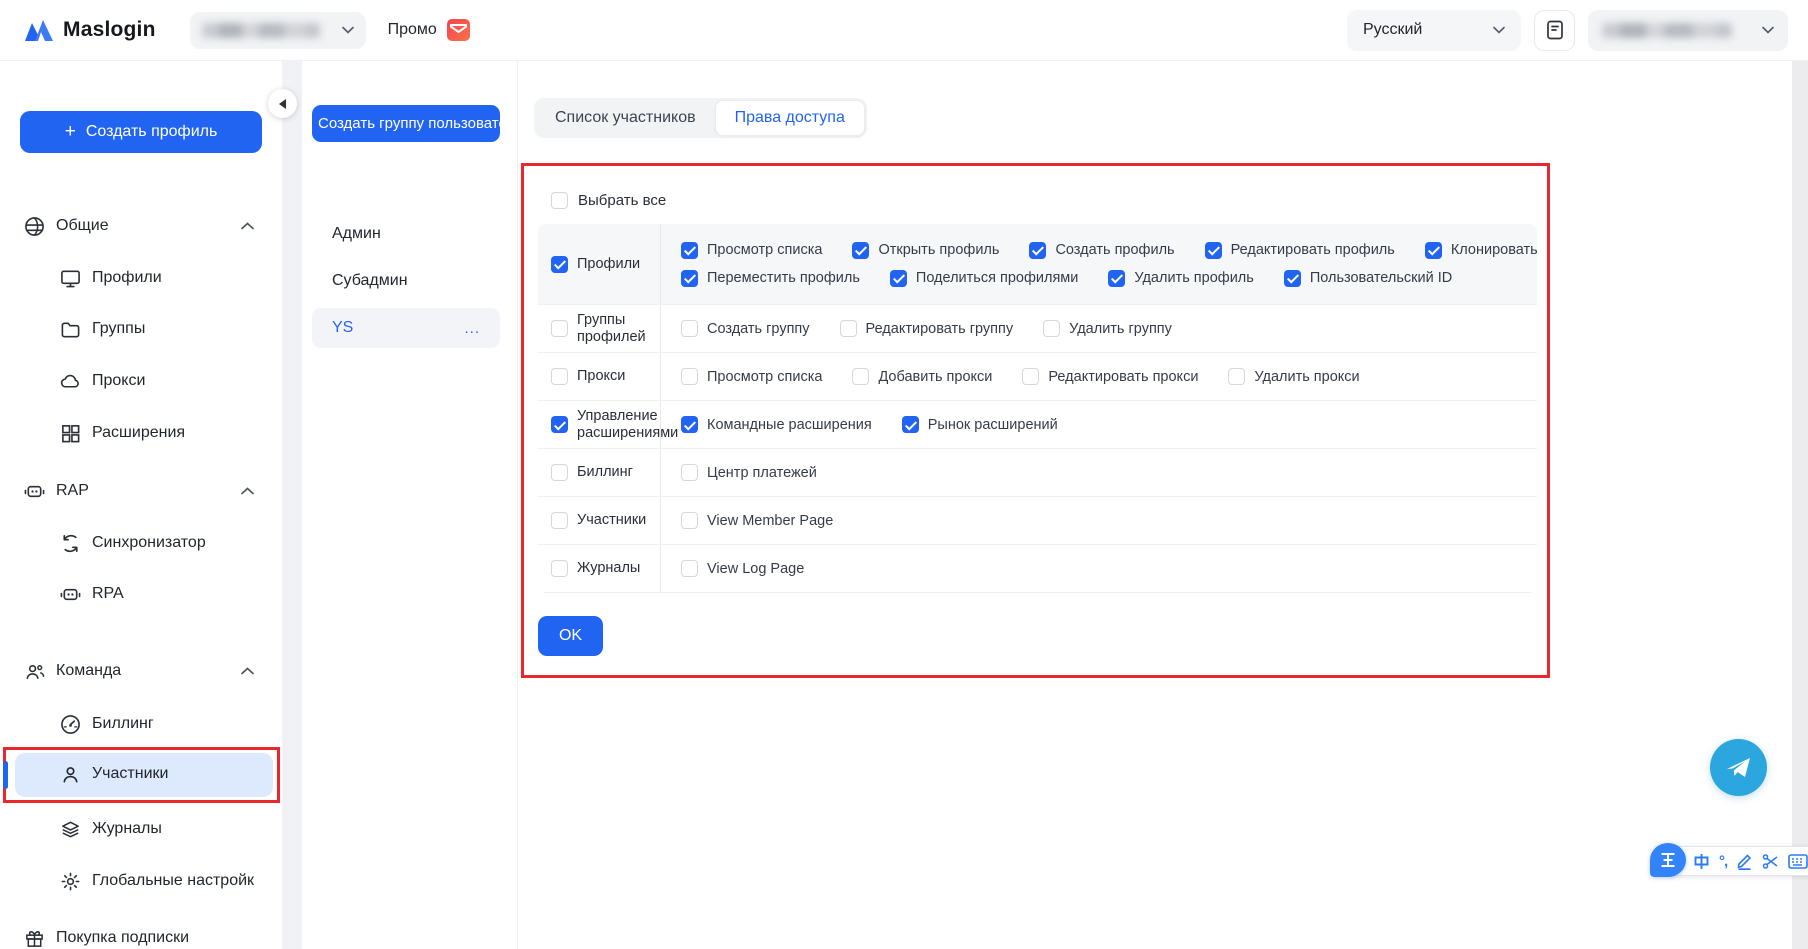 This screenshot has height=949, width=1808. Describe the element at coordinates (141, 829) in the screenshot. I see `sidebar-item-logs: Журналы` at that location.